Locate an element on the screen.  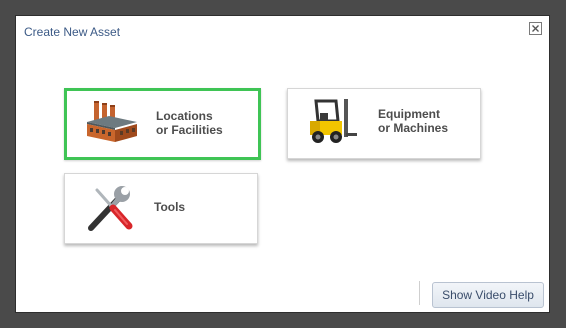
tools-option: Tools is located at coordinates (161, 208).